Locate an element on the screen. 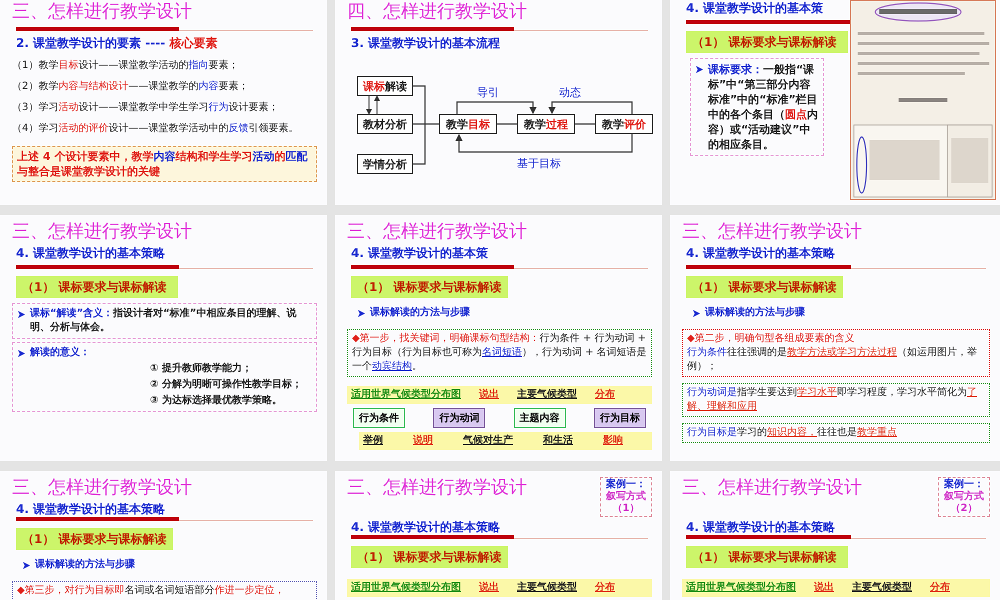 This screenshot has height=600, width=1000. slide-thumbnail: 三、怎样进行教学设计 4. 课堂教学设计的基本策略 （1） 课标要求与课标解读 课标解读的方法与步骤 ◆第三步，对行为目标即名词或名词短语部分作进一步定位， is located at coordinates (163, 535).